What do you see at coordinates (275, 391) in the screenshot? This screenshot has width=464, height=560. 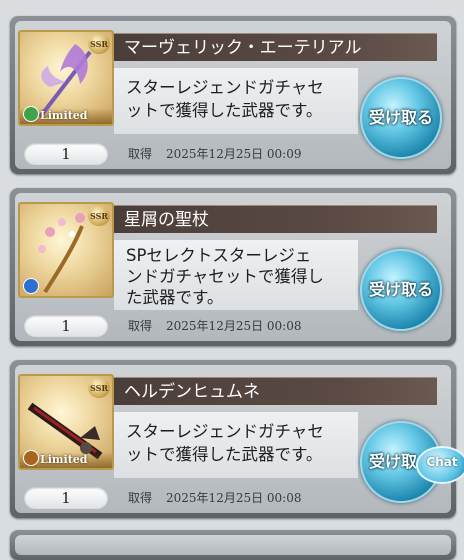 I see `item-title: ヘルデンヒュムネ` at bounding box center [275, 391].